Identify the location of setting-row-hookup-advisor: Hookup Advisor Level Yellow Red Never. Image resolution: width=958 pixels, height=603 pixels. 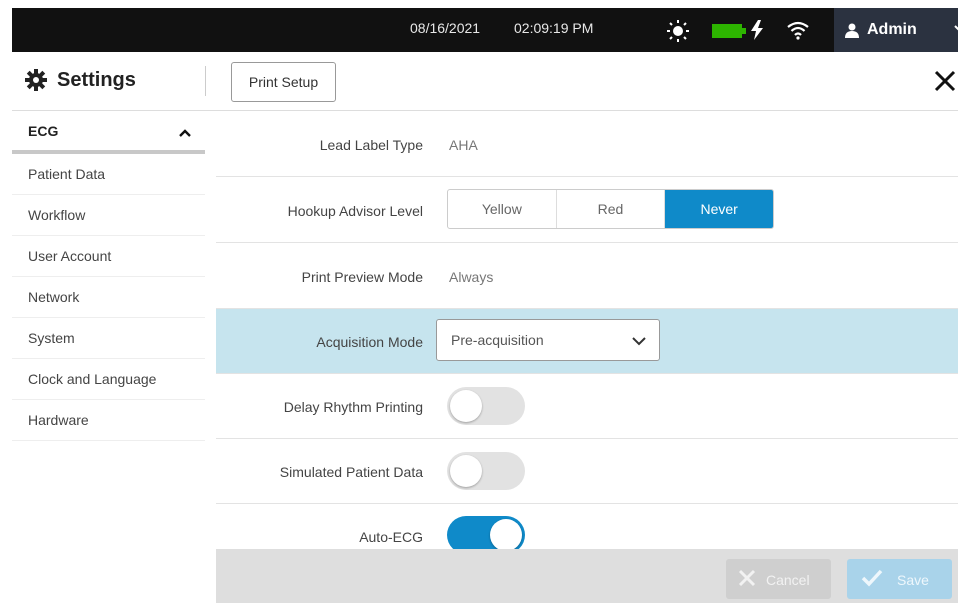
(587, 210).